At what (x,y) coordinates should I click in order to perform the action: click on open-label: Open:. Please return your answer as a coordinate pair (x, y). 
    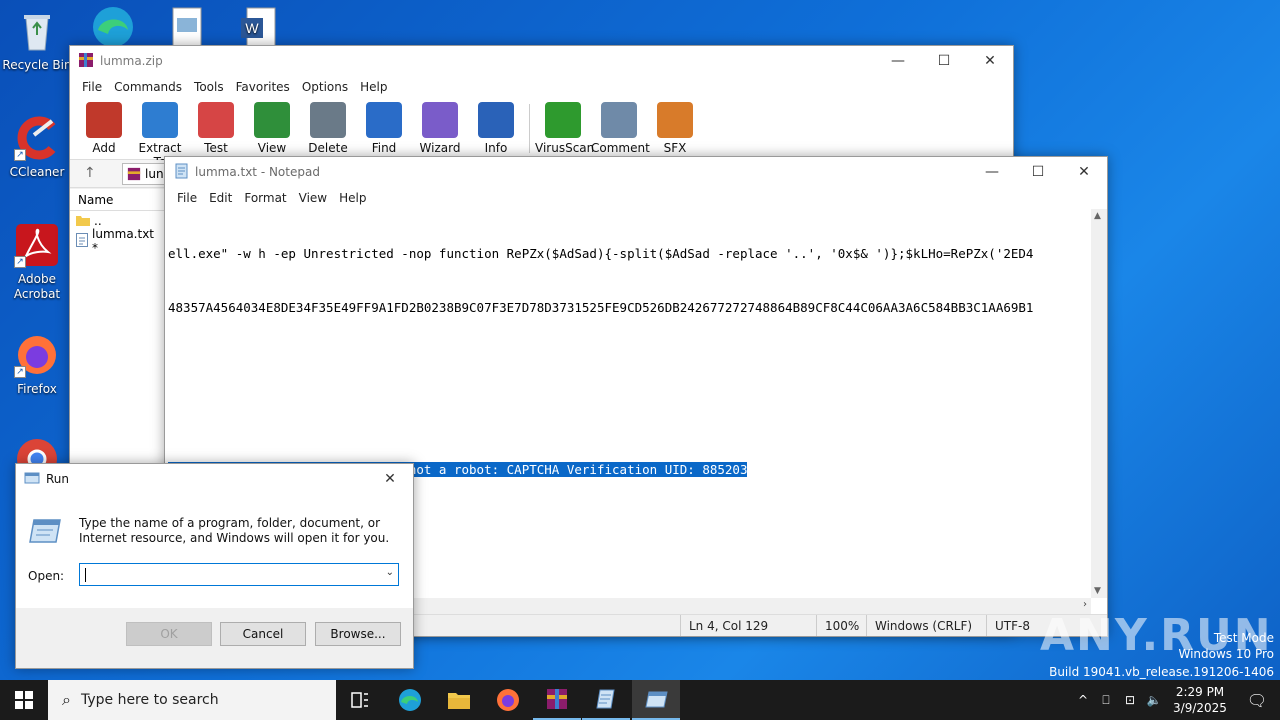
    Looking at the image, I should click on (46, 576).